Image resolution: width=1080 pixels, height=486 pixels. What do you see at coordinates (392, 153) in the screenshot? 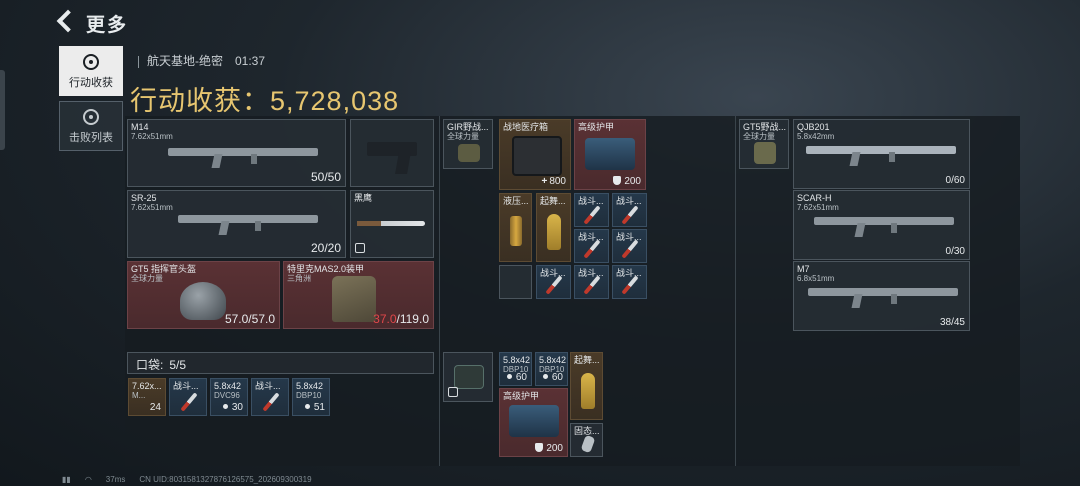
I see `sidearm-slot` at bounding box center [392, 153].